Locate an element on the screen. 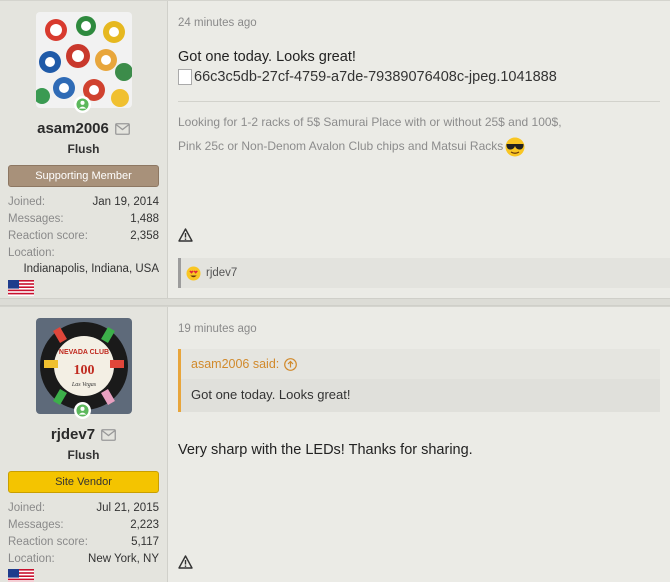 Image resolution: width=670 pixels, height=582 pixels. broken-image-icon is located at coordinates (185, 77).